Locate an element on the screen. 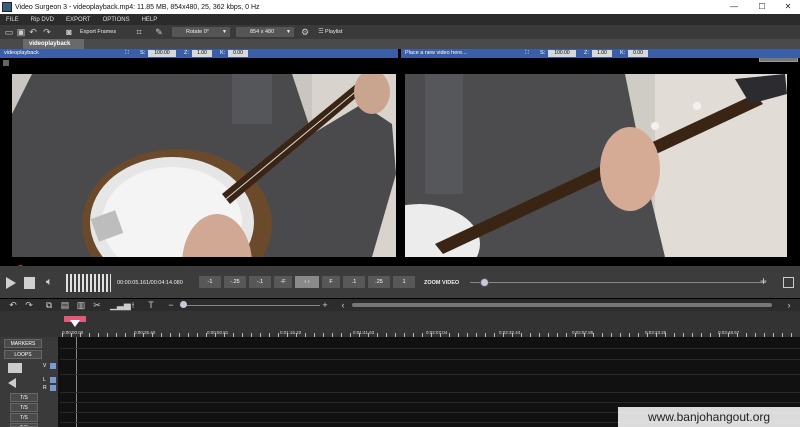 The height and width of the screenshot is (427, 800). ruler-label: 0:00:00.00 is located at coordinates (73, 332).